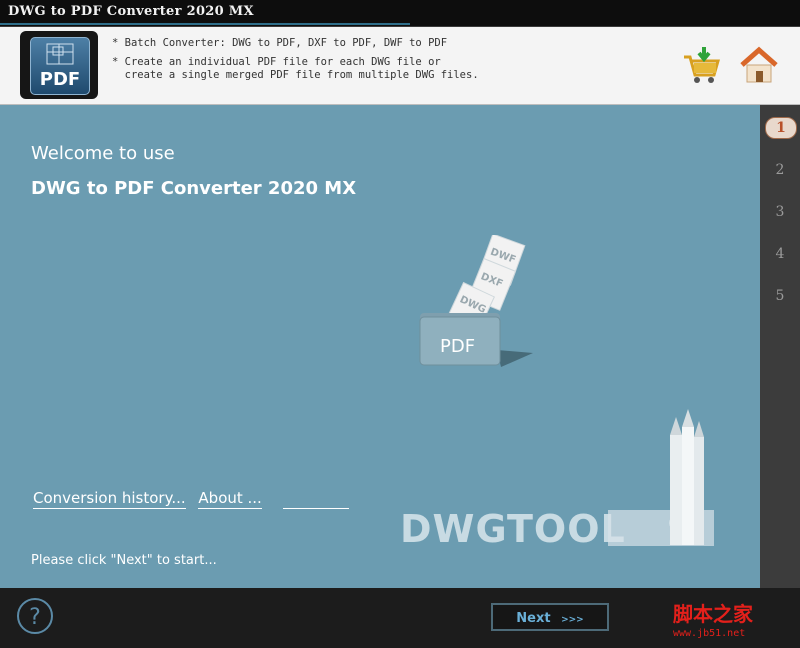 The width and height of the screenshot is (800, 648). Describe the element at coordinates (60, 54) in the screenshot. I see `blueprint-icon` at that location.